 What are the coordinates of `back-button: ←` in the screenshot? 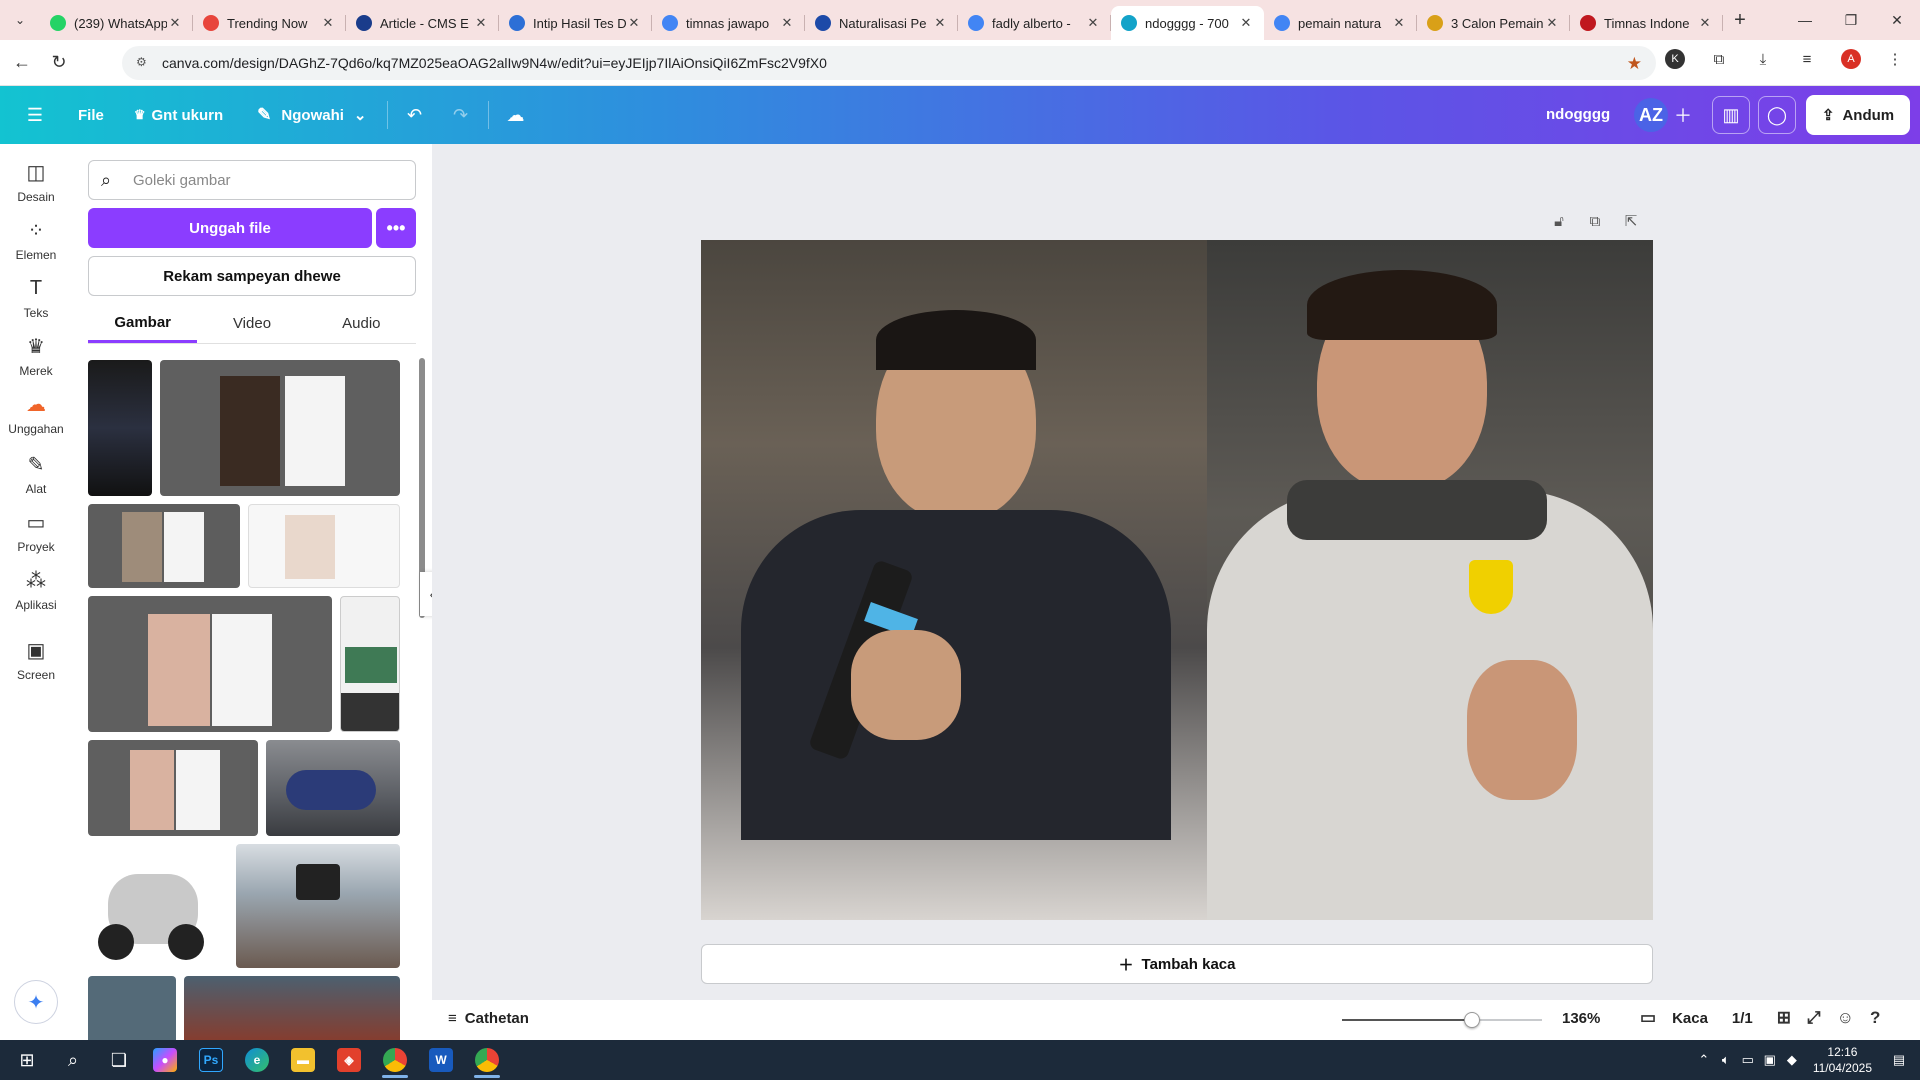 It's located at (22, 63).